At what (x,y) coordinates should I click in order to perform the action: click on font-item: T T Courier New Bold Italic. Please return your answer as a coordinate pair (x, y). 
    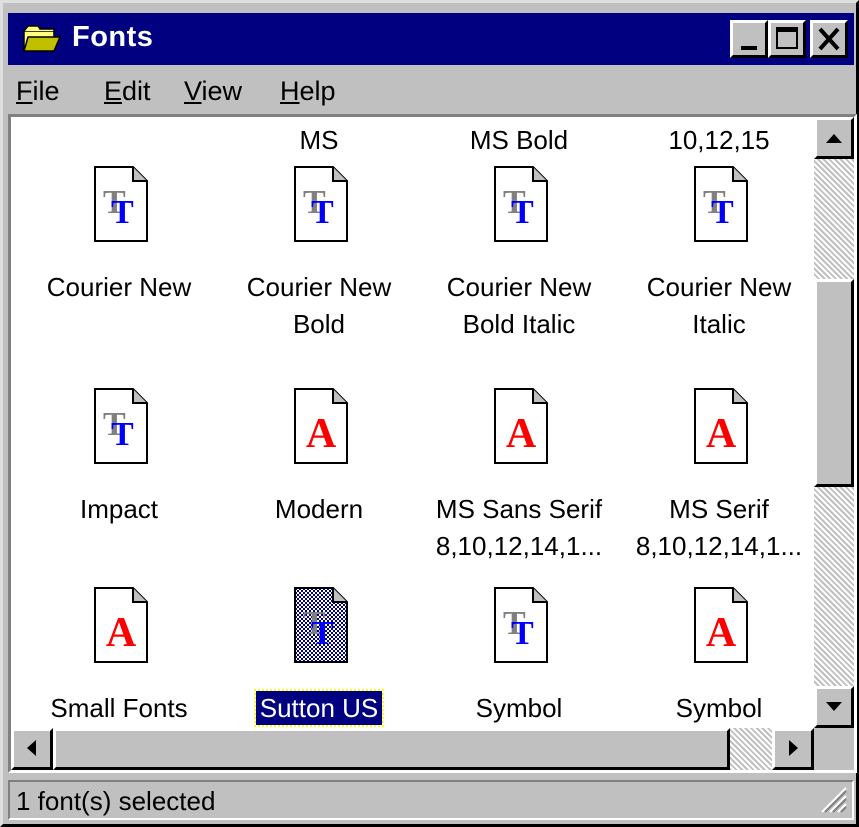
    Looking at the image, I should click on (519, 255).